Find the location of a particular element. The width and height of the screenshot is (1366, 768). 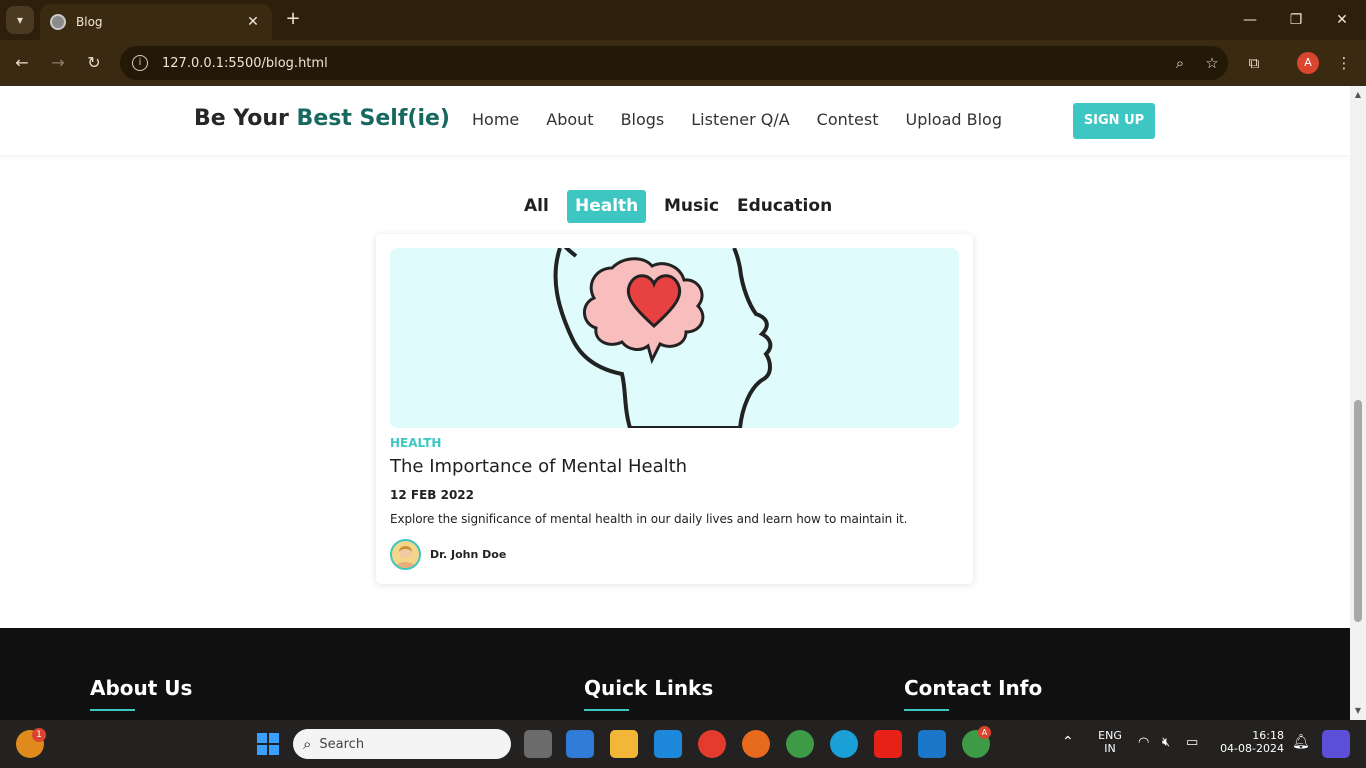

notifications-bell-icon: 🔔︎ is located at coordinates (1301, 742).